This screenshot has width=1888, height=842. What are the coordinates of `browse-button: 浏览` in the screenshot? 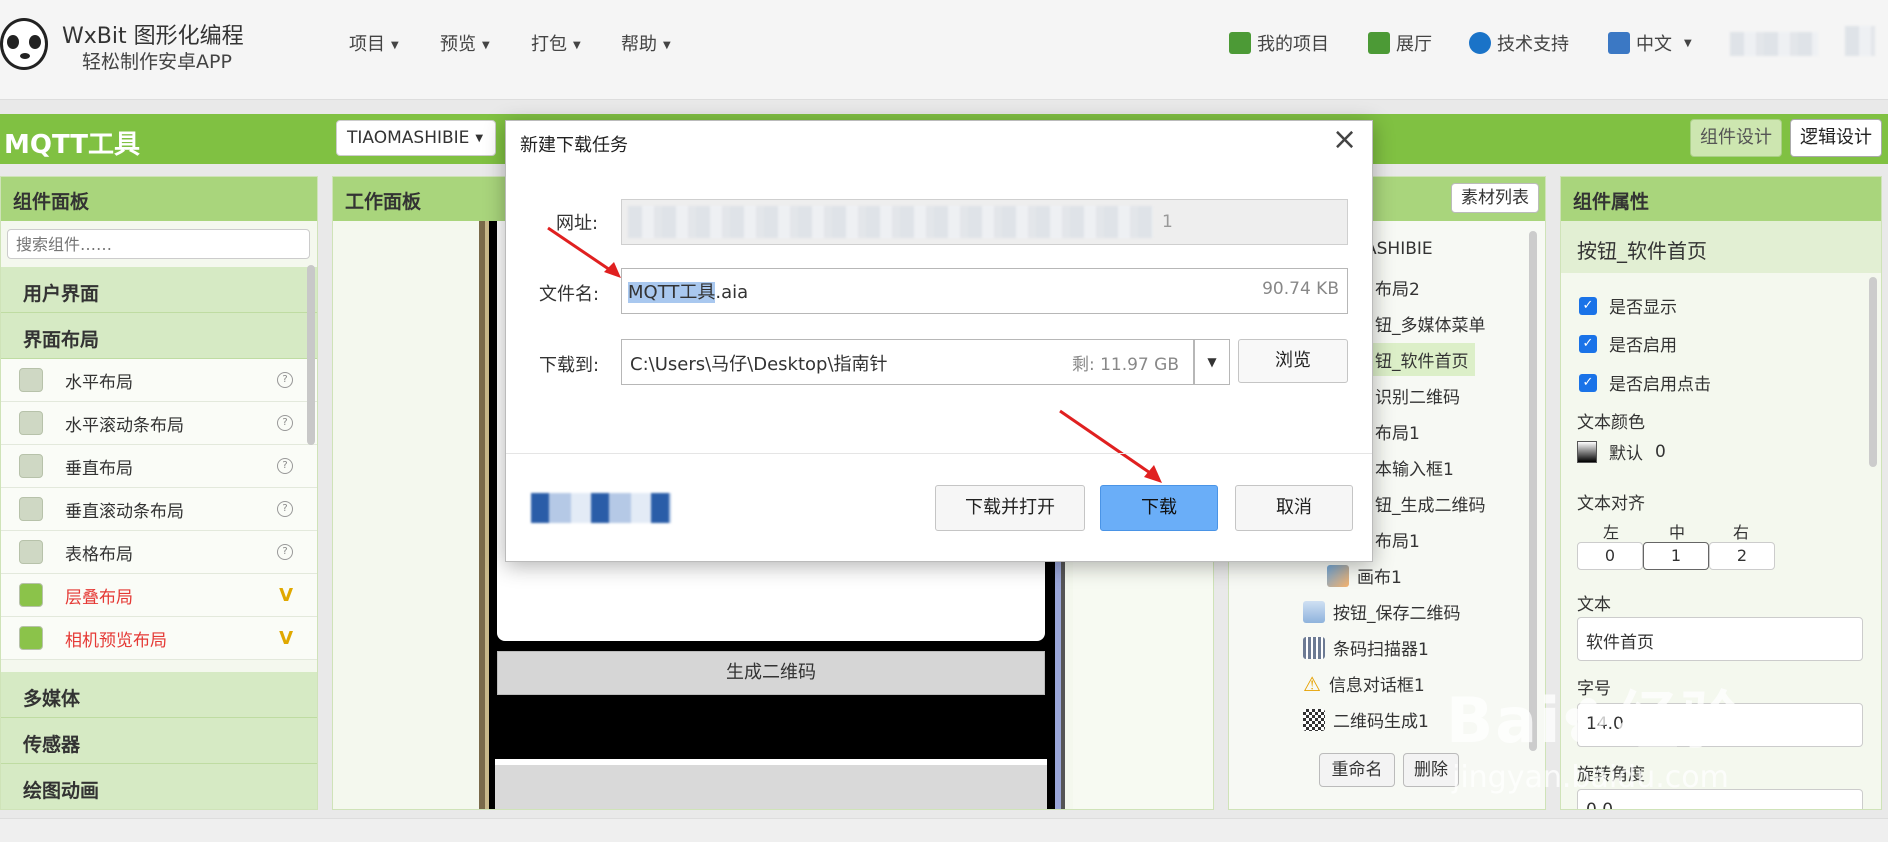 It's located at (1293, 361).